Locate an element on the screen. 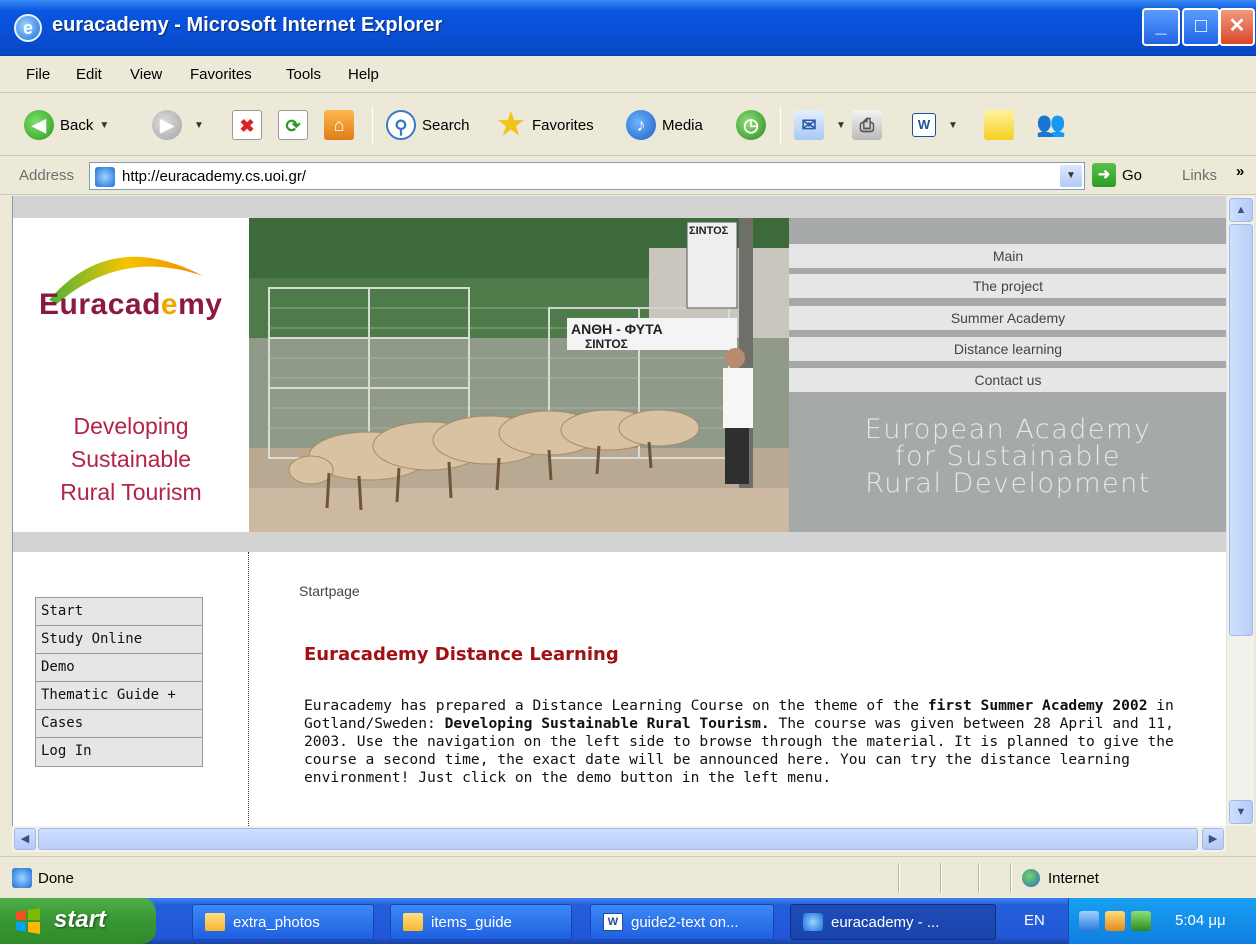 This screenshot has height=944, width=1256. task-extra-photos: extra_photos is located at coordinates (283, 922).